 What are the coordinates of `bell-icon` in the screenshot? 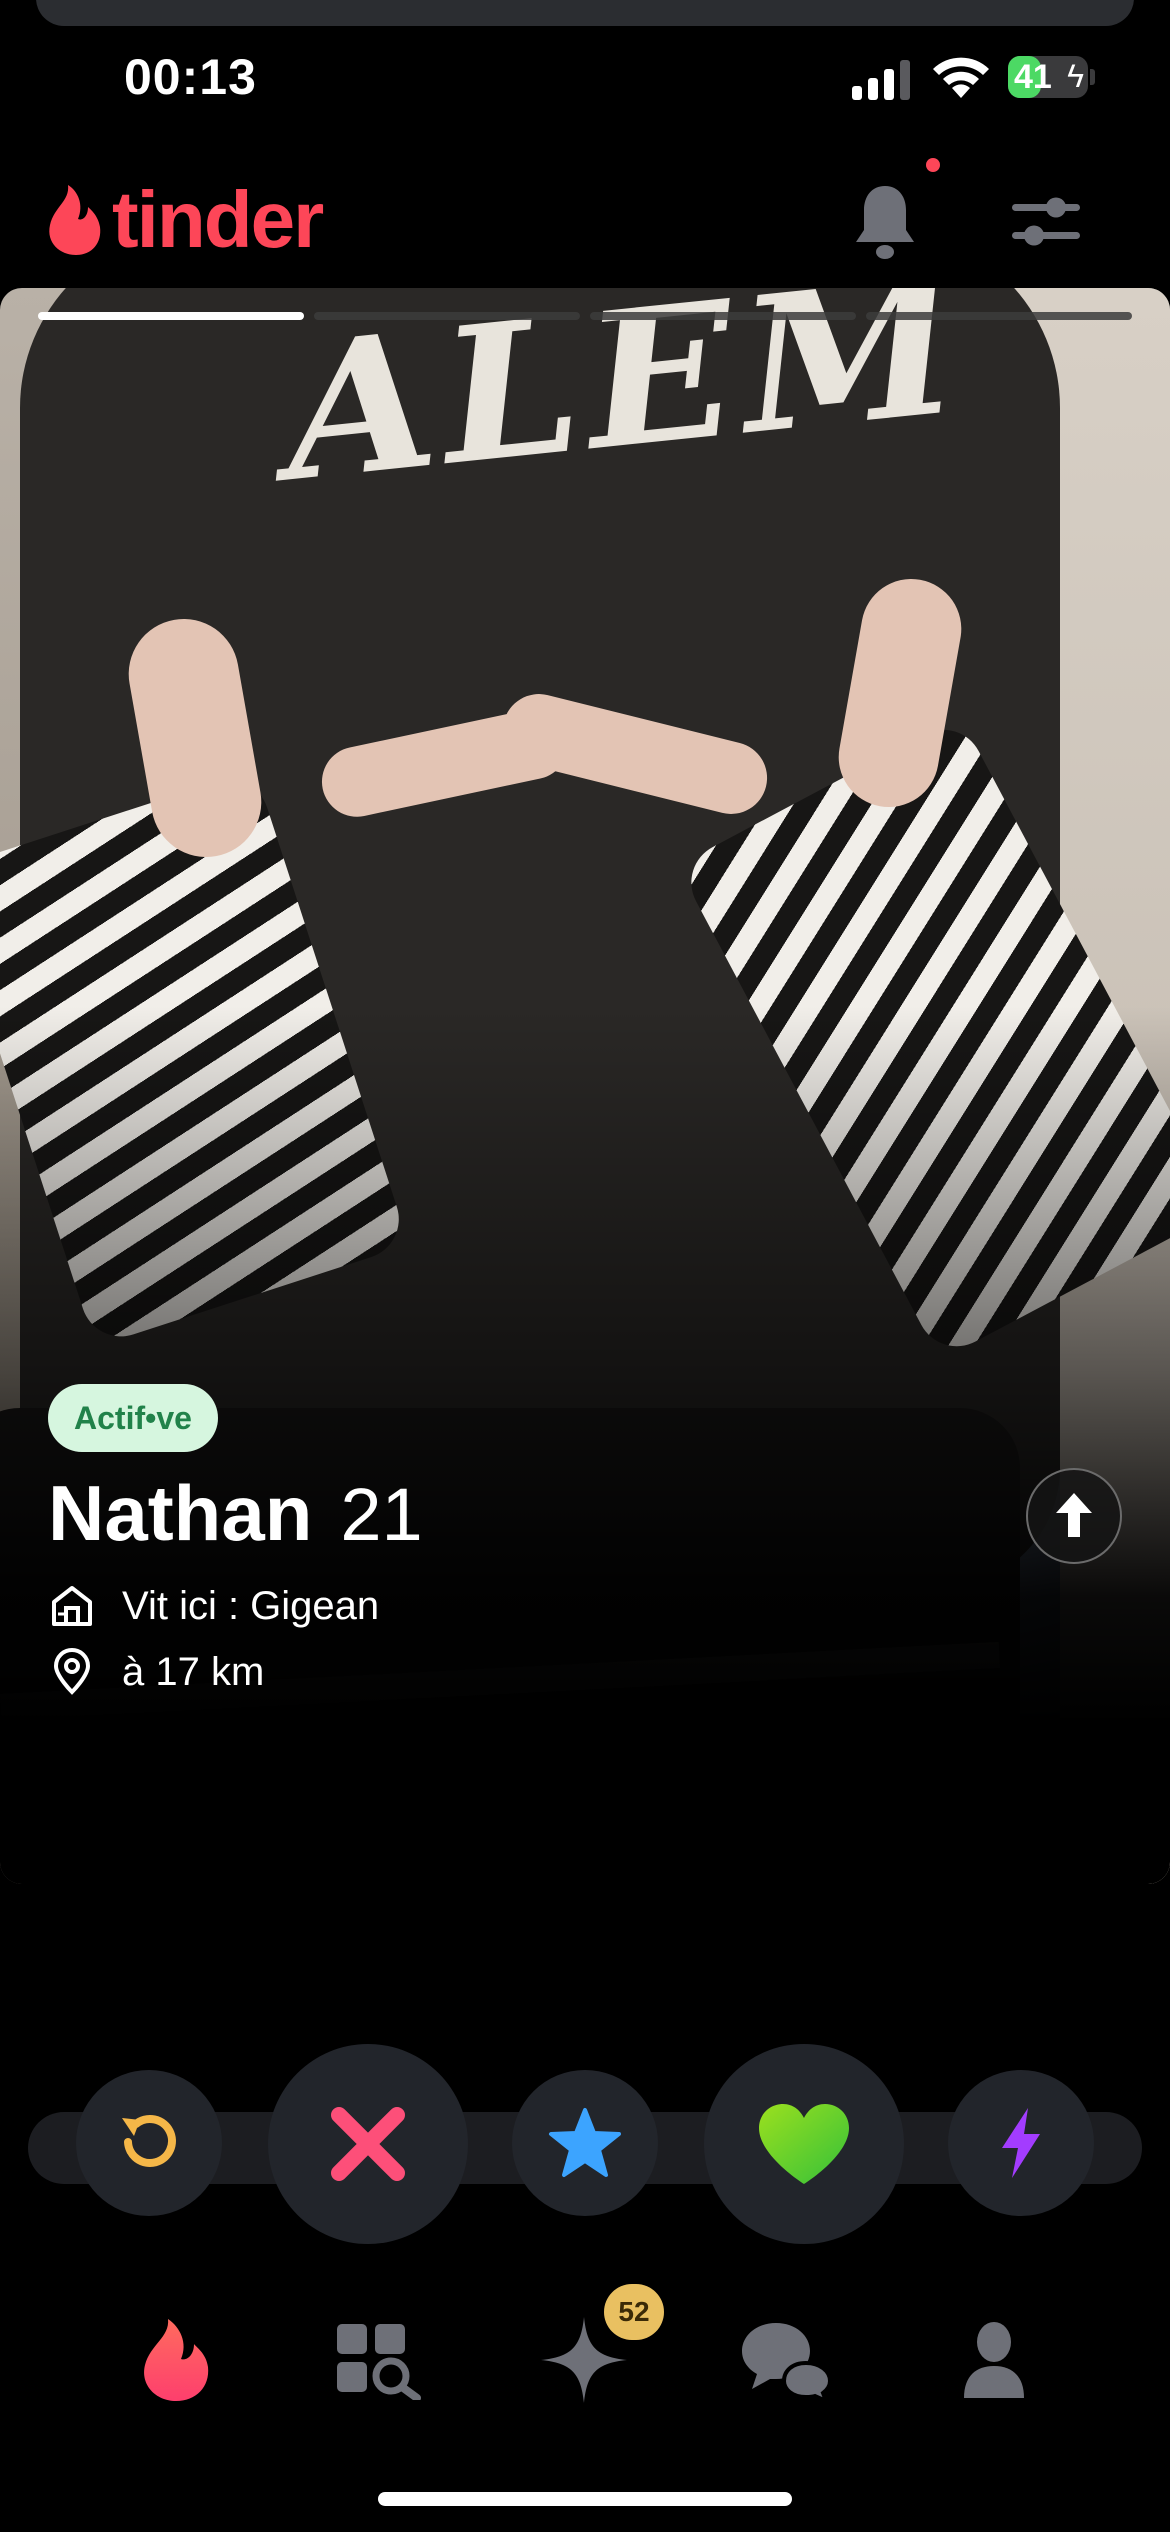 It's located at (885, 222).